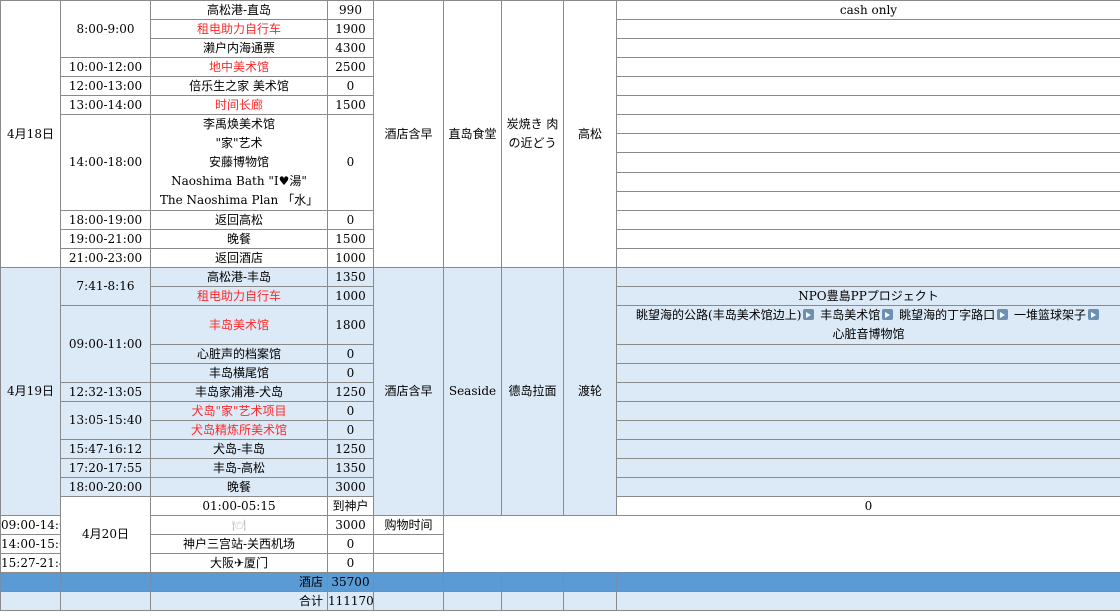  Describe the element at coordinates (239, 449) in the screenshot. I see `activity-cell: 犬岛-丰岛` at that location.